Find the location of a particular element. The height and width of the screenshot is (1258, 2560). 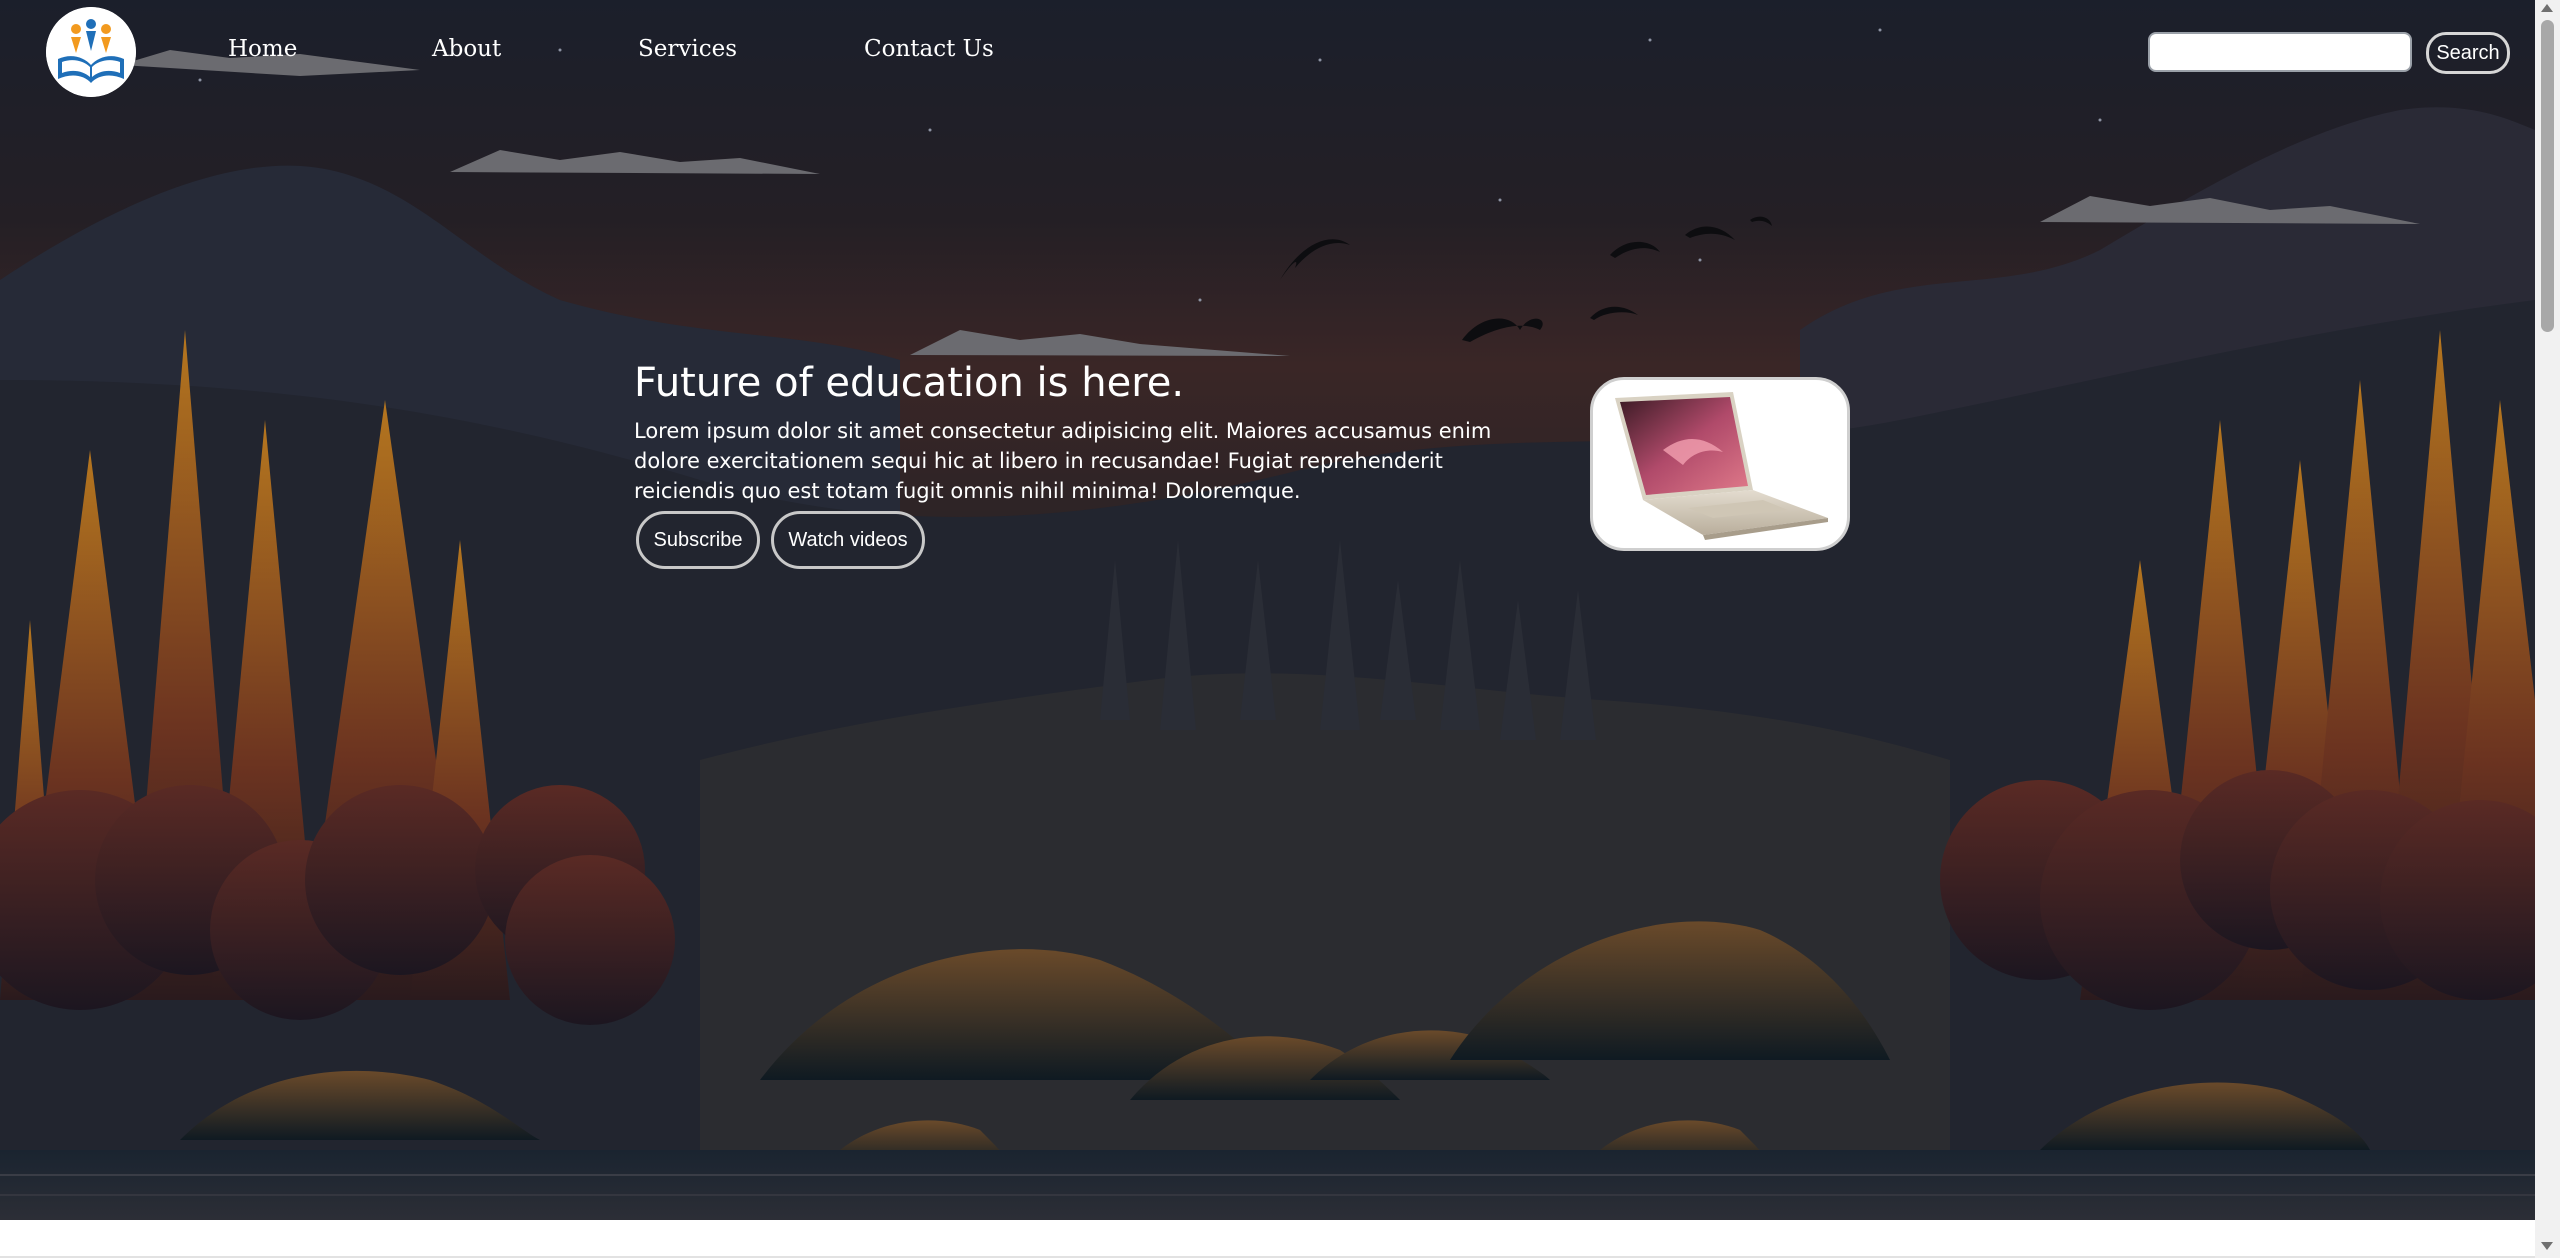

education-book-logo-icon is located at coordinates (91, 52).